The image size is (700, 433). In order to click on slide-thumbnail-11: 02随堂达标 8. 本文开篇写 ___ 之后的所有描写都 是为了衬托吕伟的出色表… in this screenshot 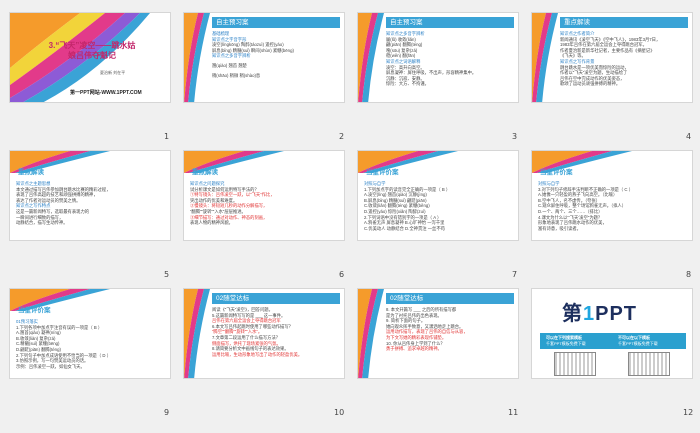, I will do `click(438, 333)`.